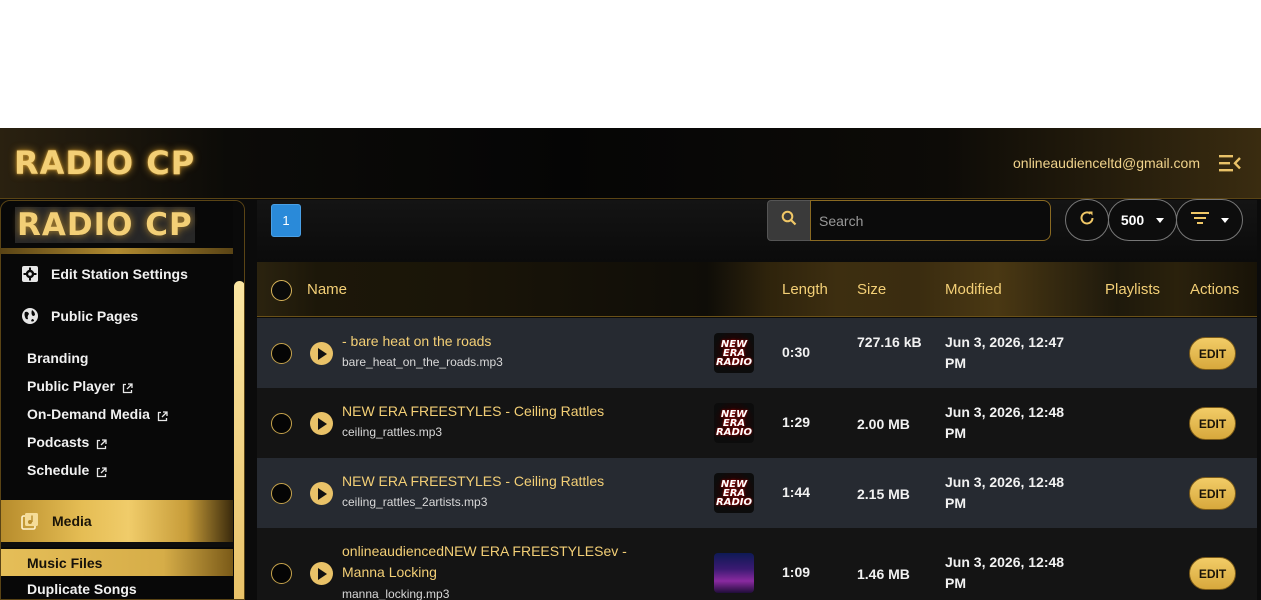 The image size is (1261, 600). I want to click on song-filename: bare_heat_on_the_roads.mp3, so click(422, 362).